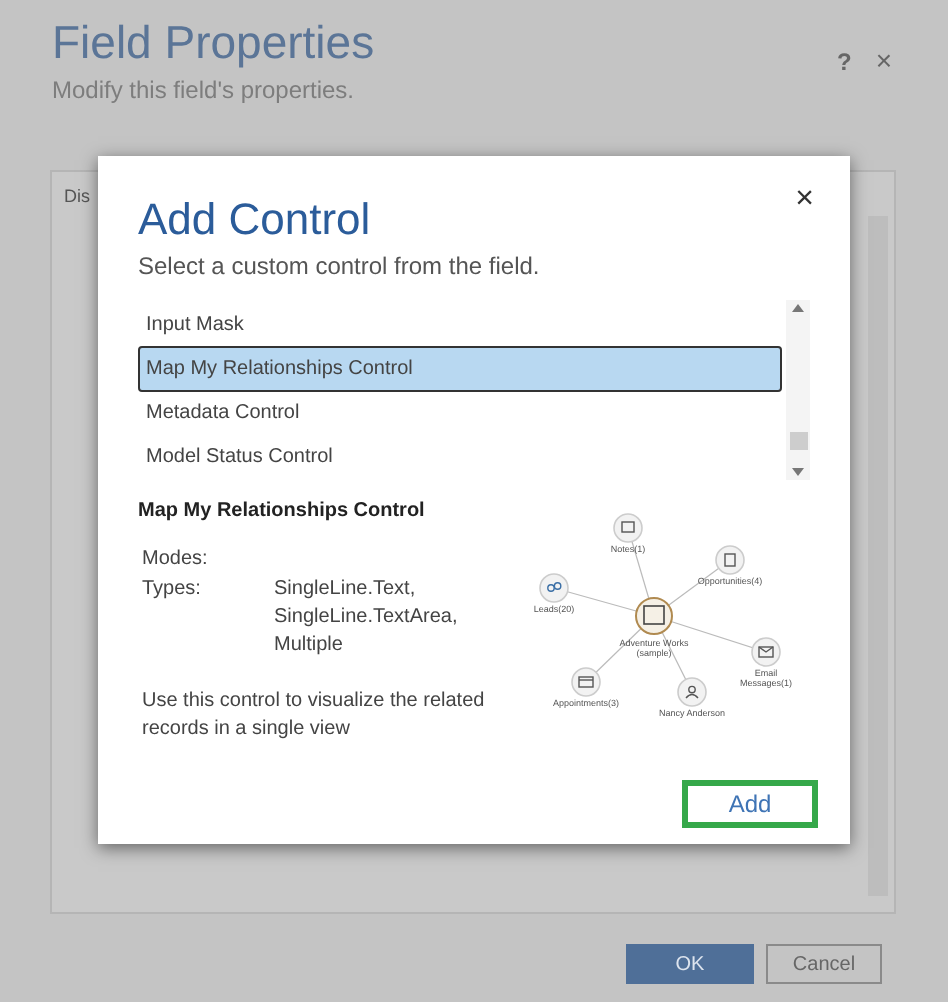 The height and width of the screenshot is (1002, 948). Describe the element at coordinates (690, 964) in the screenshot. I see `ok-button: OK` at that location.